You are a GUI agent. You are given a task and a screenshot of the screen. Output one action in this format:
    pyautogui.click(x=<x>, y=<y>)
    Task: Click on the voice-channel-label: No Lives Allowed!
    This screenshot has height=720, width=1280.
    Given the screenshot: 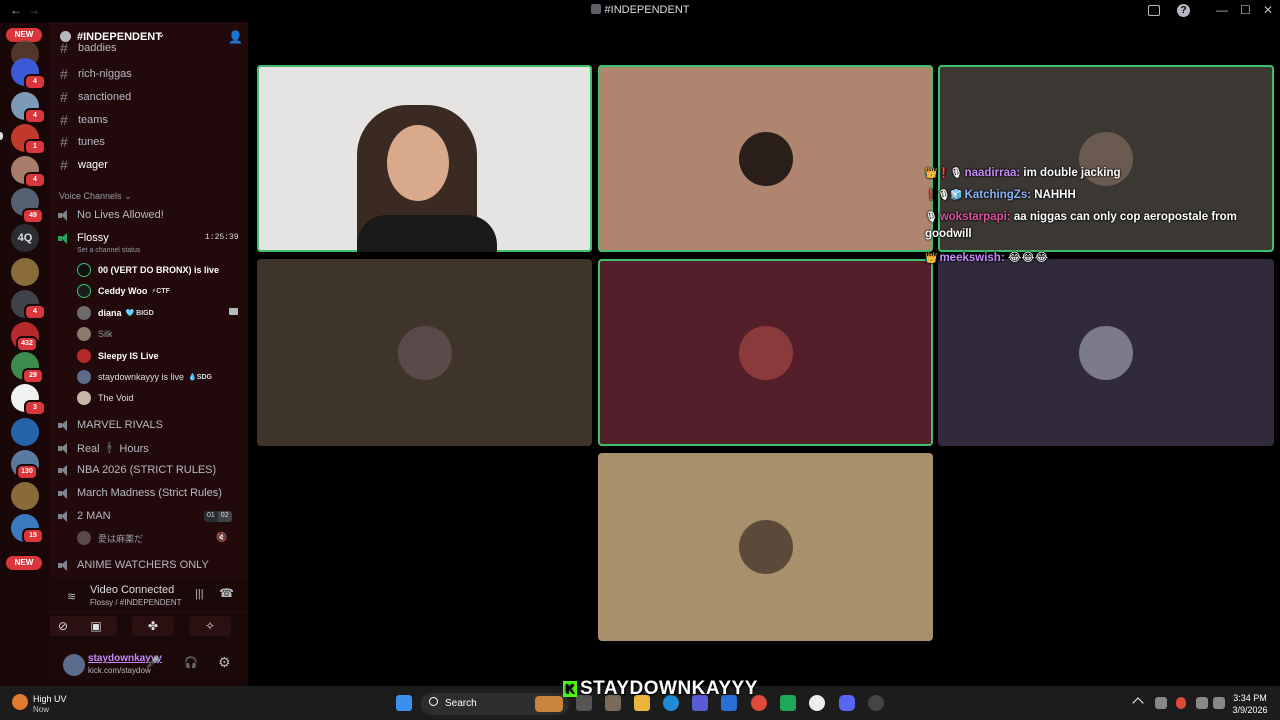 What is the action you would take?
    pyautogui.click(x=120, y=215)
    